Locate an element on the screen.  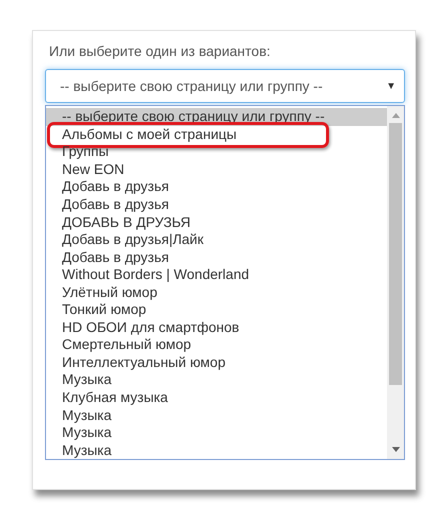
prompt-label: Или выберите один из вариантов: is located at coordinates (160, 51).